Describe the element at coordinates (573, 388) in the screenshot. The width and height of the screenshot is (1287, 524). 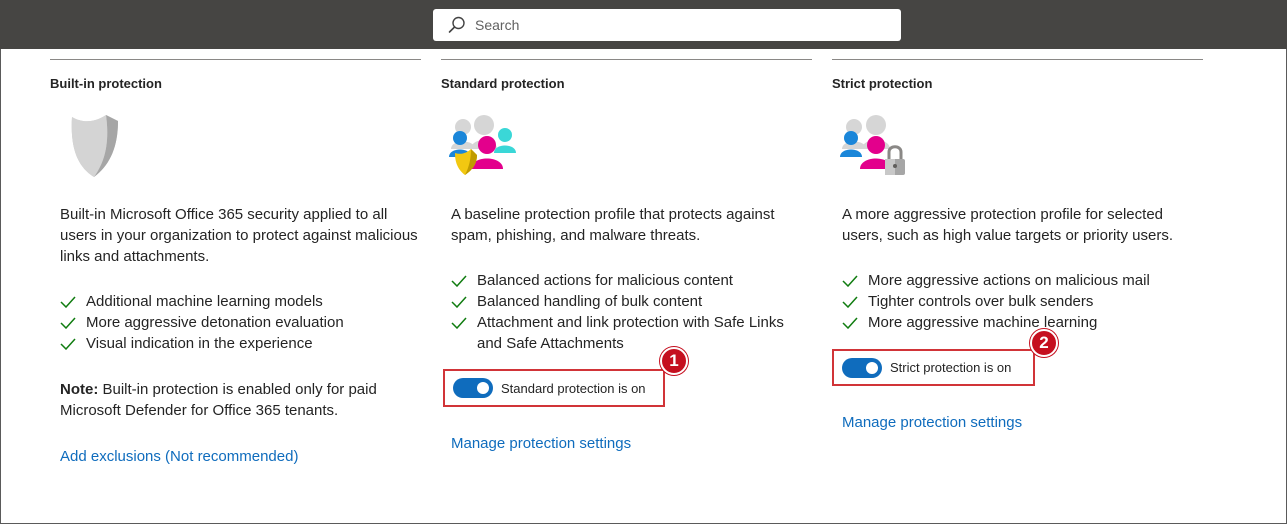
I see `toggle-label: Standard protection is on` at that location.